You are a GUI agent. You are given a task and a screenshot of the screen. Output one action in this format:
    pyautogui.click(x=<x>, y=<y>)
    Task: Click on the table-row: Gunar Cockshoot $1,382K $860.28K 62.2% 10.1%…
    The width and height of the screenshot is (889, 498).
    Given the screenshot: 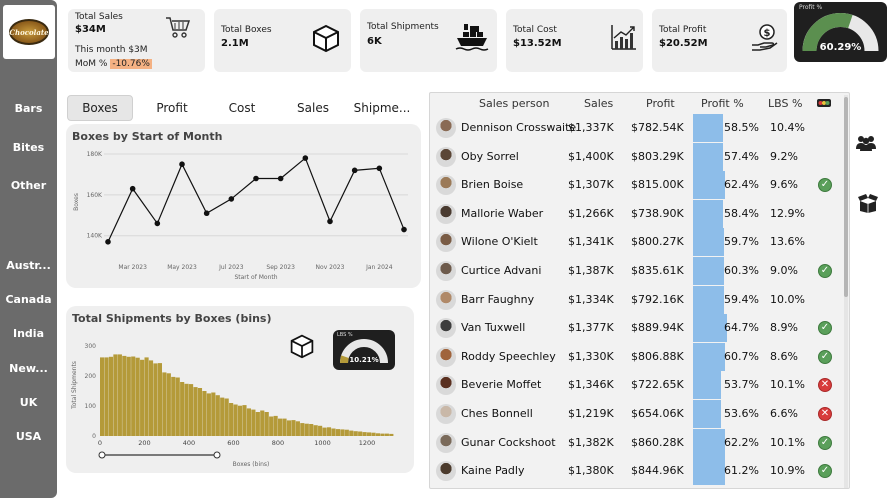 What is the action you would take?
    pyautogui.click(x=639, y=442)
    